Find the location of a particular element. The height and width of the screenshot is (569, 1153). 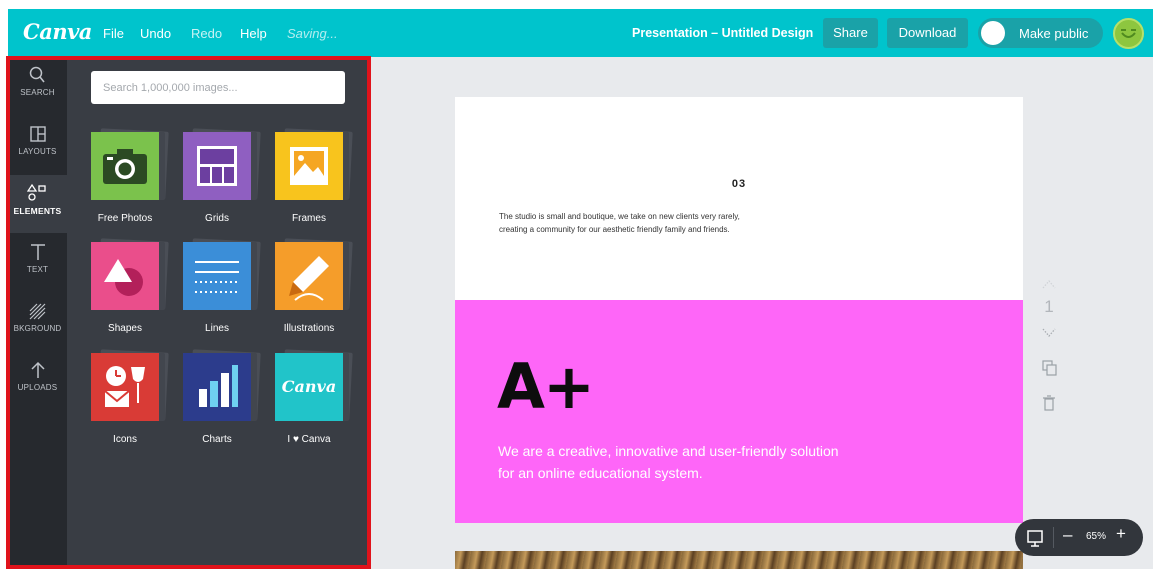

tile-free-photos: Free Photos is located at coordinates (137, 180).